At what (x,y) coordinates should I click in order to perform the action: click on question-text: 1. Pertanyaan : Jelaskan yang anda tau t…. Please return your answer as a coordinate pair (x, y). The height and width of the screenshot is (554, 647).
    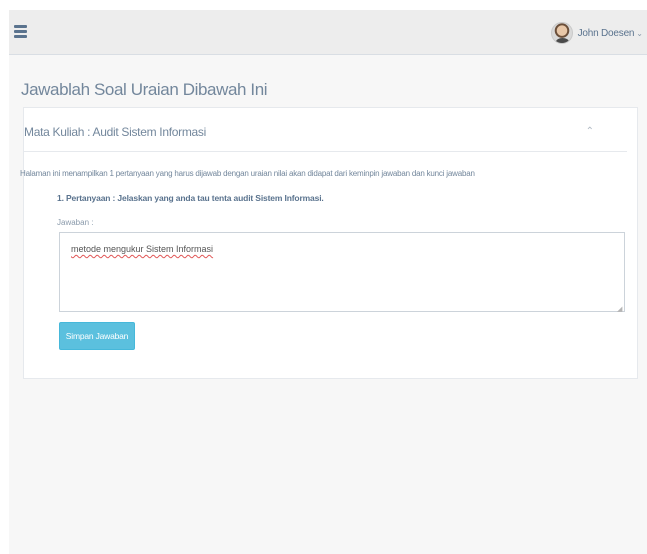
    Looking at the image, I should click on (190, 198).